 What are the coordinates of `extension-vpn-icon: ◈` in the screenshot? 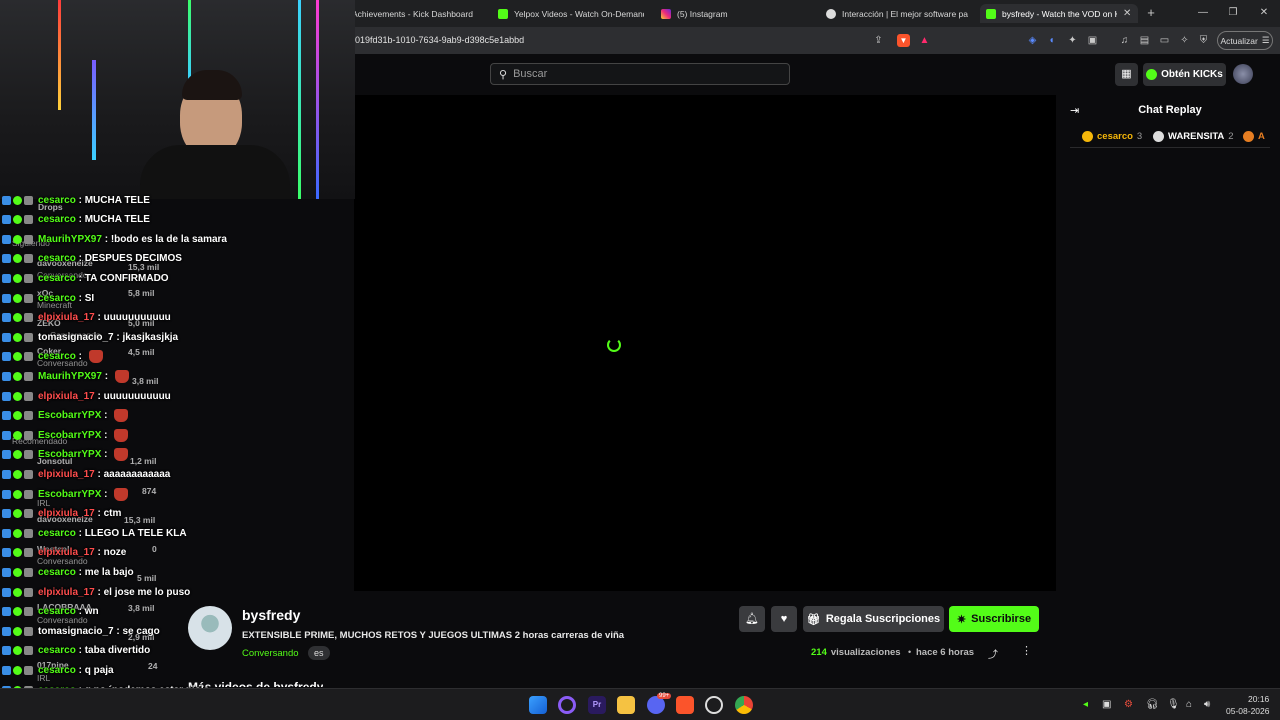 It's located at (1032, 40).